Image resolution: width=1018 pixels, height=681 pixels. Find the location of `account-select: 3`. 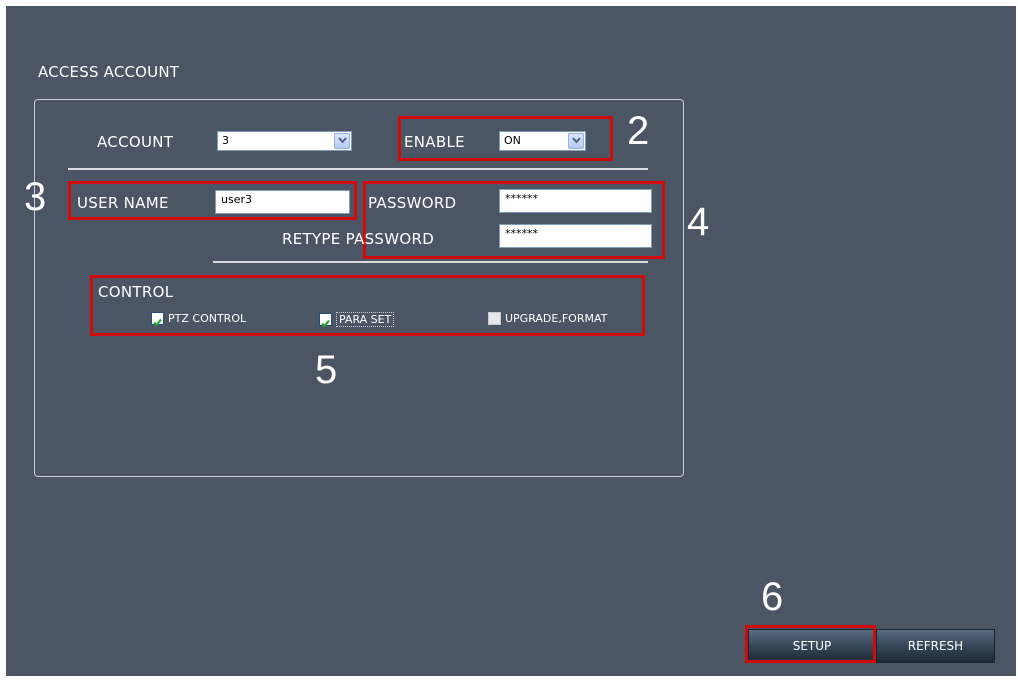

account-select: 3 is located at coordinates (284, 141).